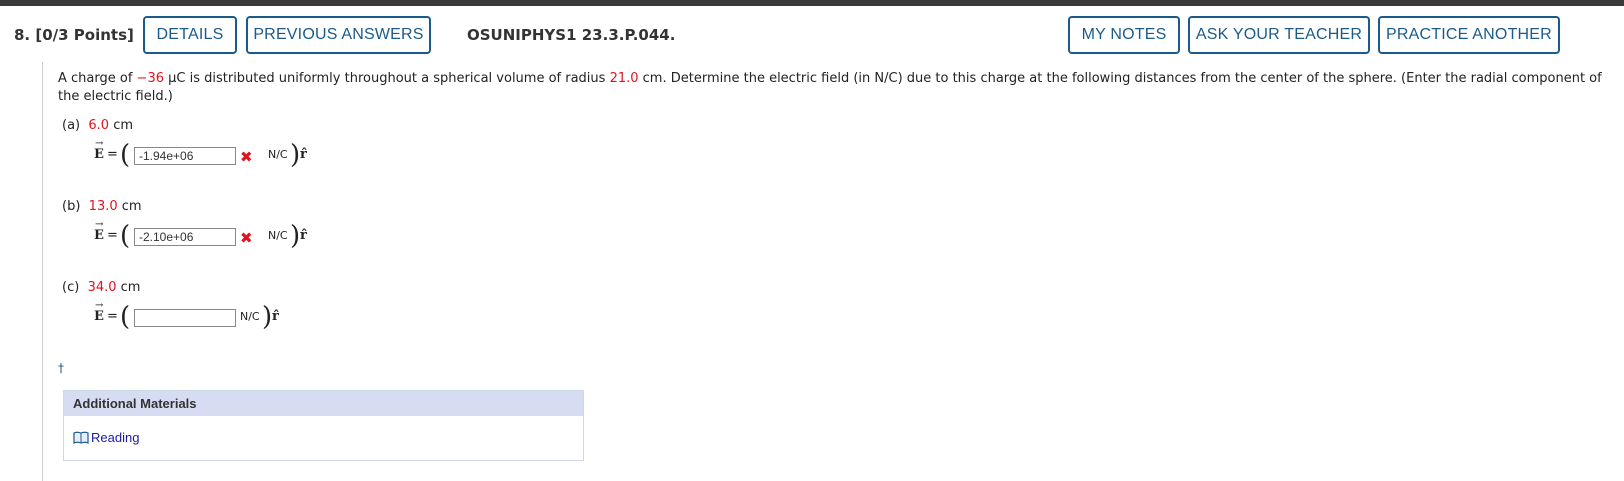  What do you see at coordinates (42, 271) in the screenshot?
I see `content-left-border` at bounding box center [42, 271].